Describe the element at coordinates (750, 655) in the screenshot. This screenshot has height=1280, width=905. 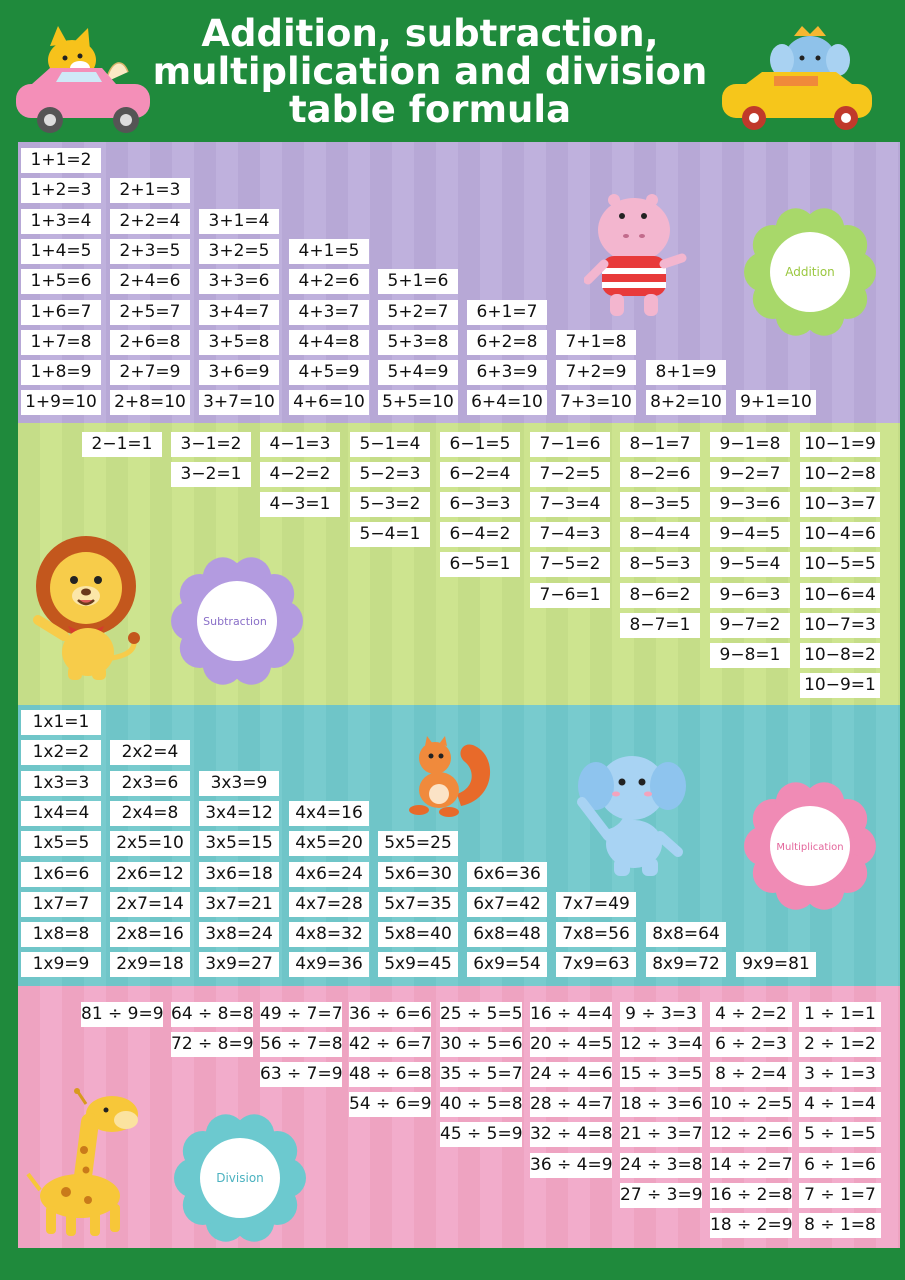
I see `subtraction-cell: 9−8=1` at that location.